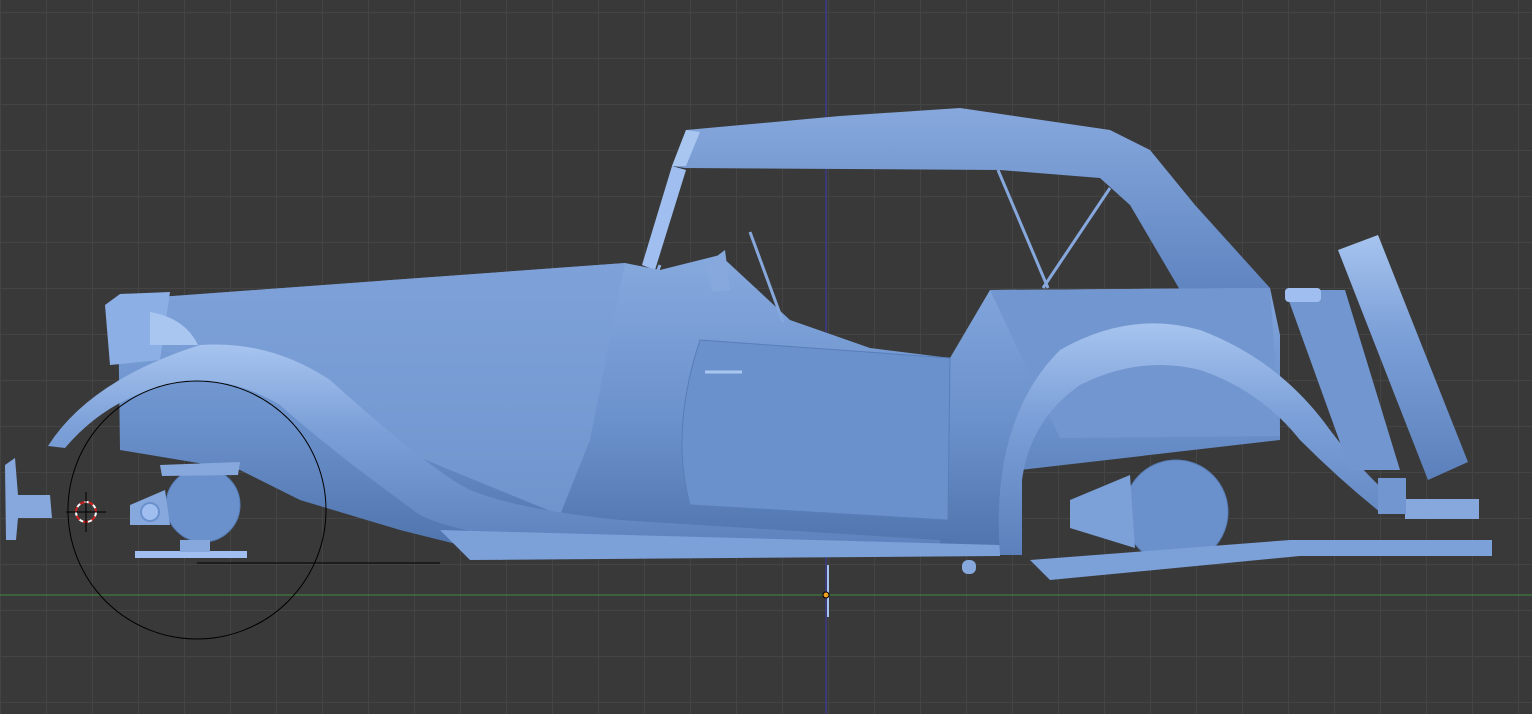 The height and width of the screenshot is (714, 1532). What do you see at coordinates (1023, 229) in the screenshot?
I see `top-frame-bar-a` at bounding box center [1023, 229].